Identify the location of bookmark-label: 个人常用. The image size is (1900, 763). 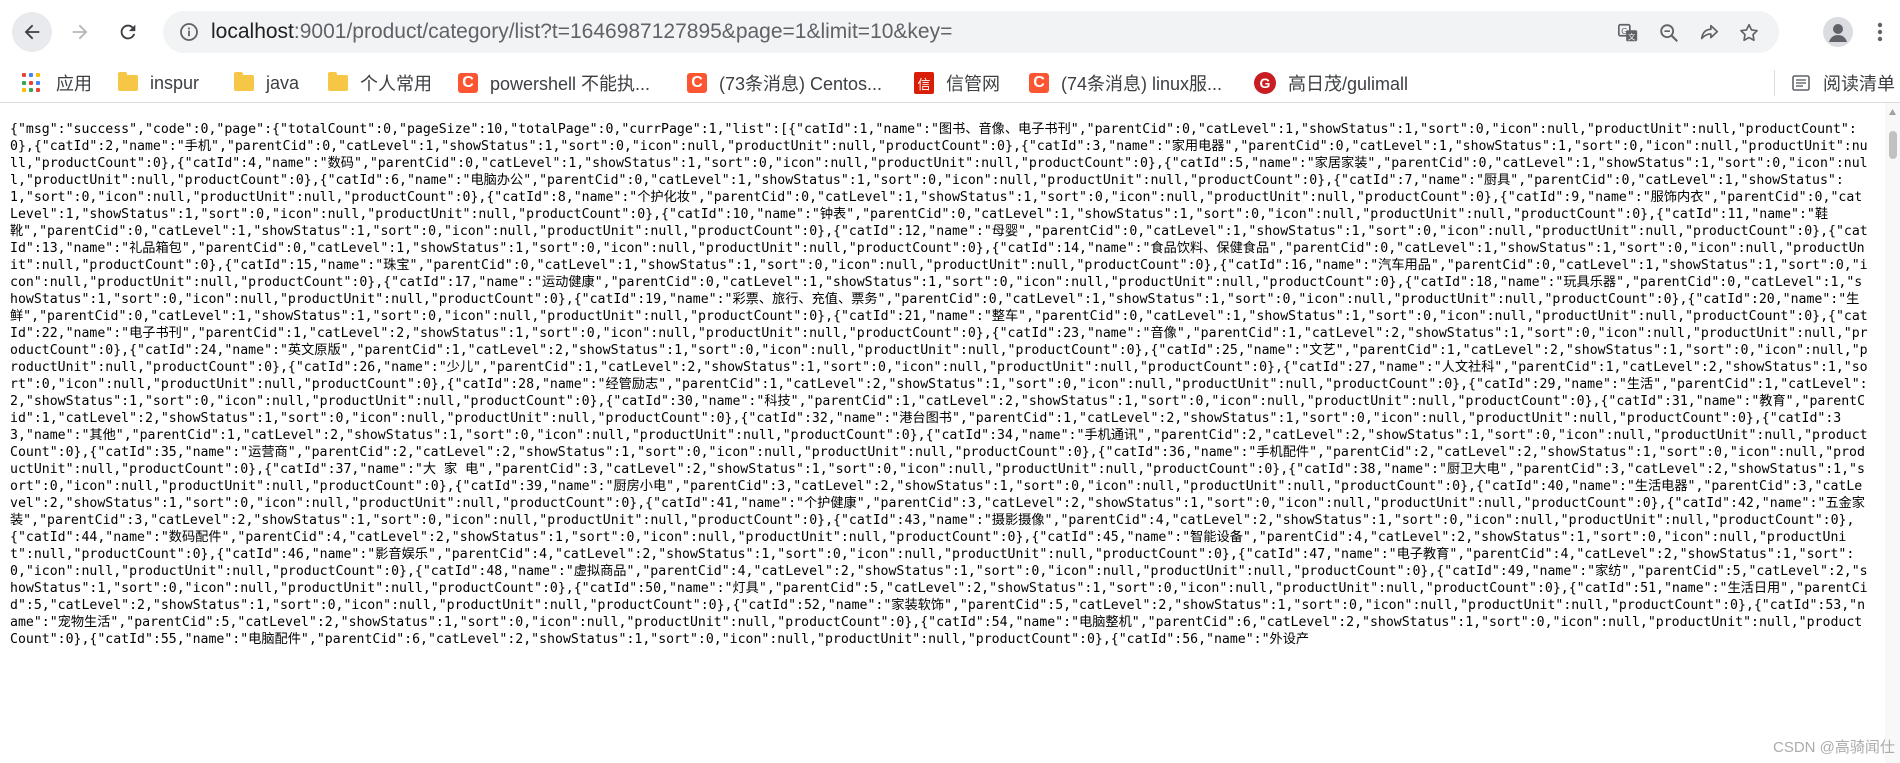
(396, 84).